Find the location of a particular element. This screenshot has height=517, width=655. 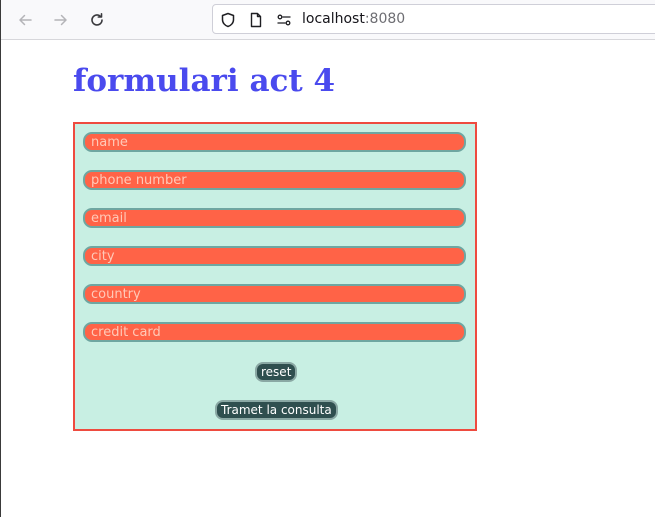

reset-button: reset is located at coordinates (276, 372).